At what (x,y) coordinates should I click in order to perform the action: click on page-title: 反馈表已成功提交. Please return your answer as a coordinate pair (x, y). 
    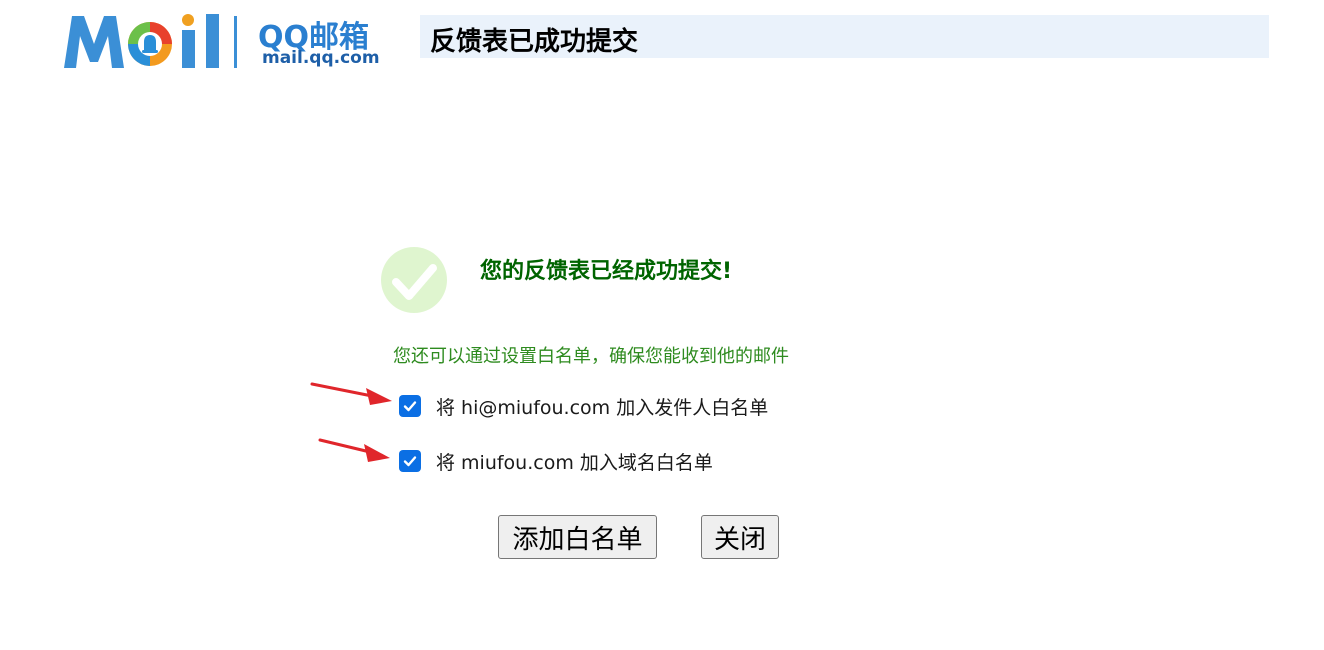
    Looking at the image, I should click on (534, 42).